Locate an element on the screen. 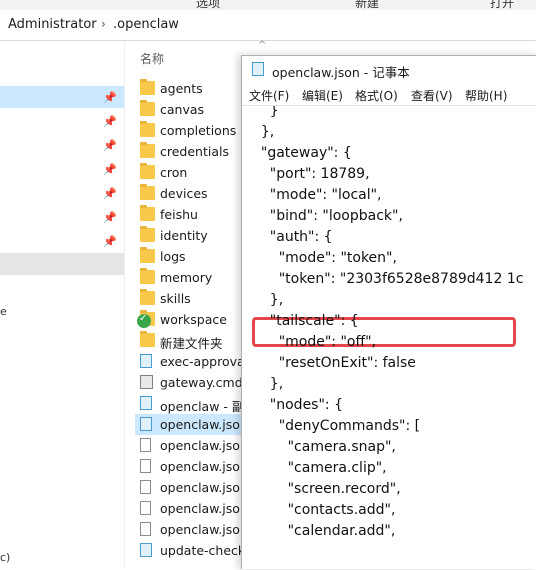 The image size is (536, 570). breadcrumb-openclaw: .openclaw is located at coordinates (146, 24).